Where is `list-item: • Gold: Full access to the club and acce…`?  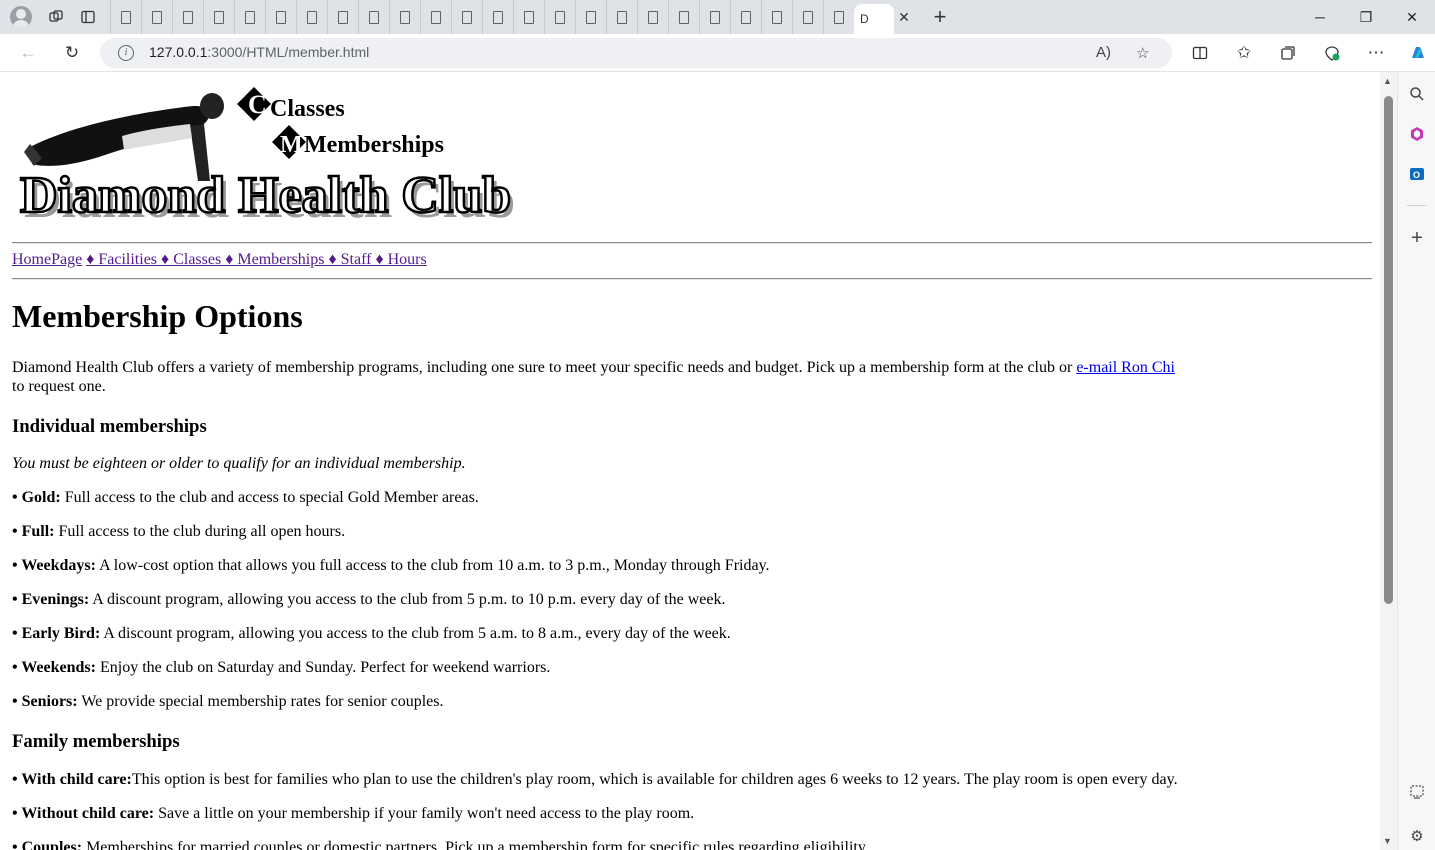 list-item: • Gold: Full access to the club and acce… is located at coordinates (245, 498).